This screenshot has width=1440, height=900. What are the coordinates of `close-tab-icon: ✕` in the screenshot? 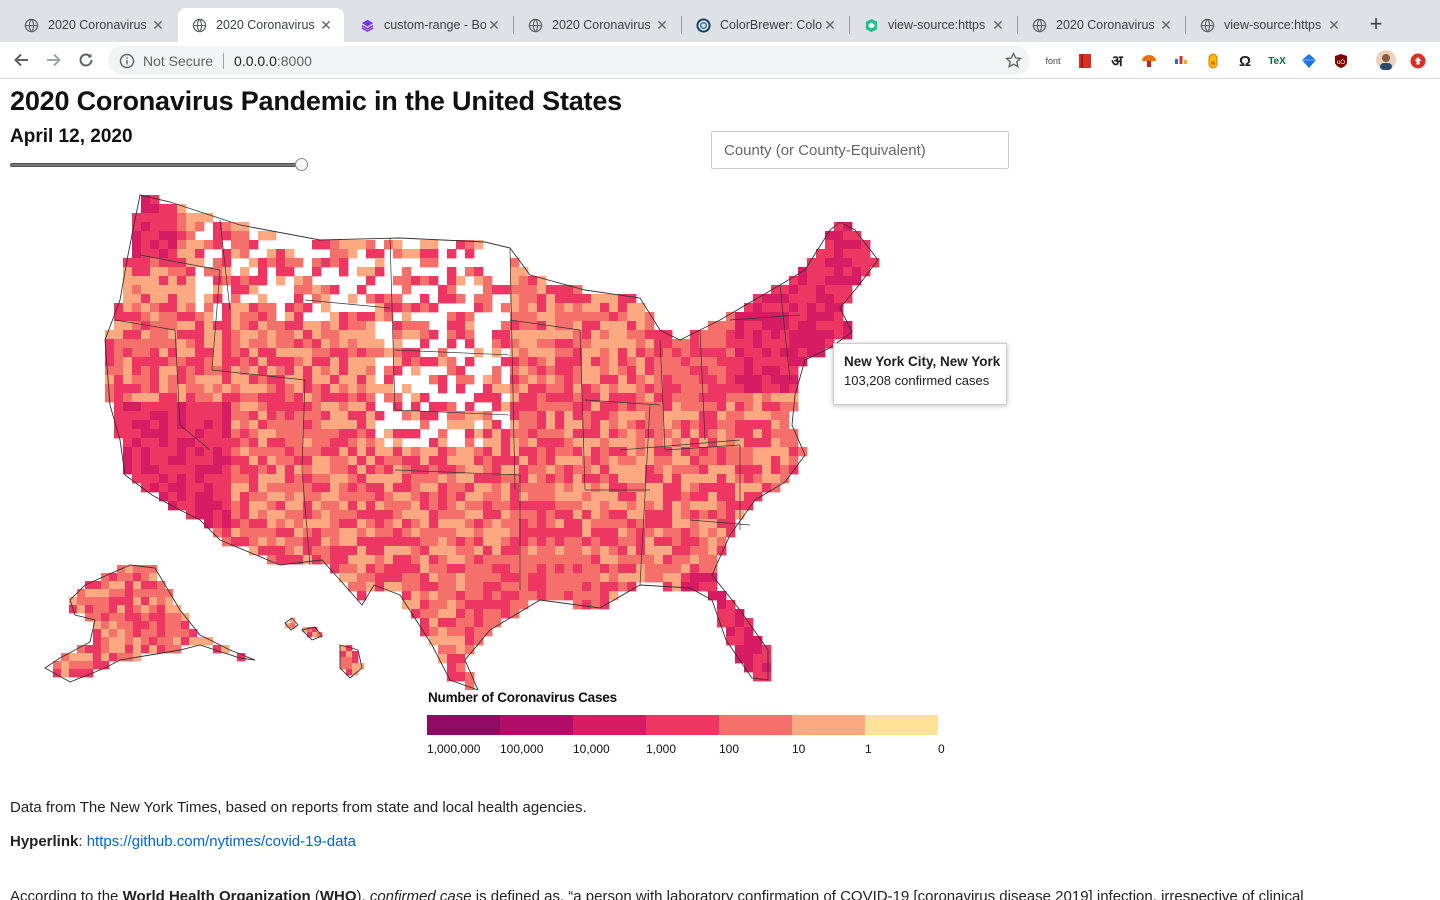 It's located at (998, 25).